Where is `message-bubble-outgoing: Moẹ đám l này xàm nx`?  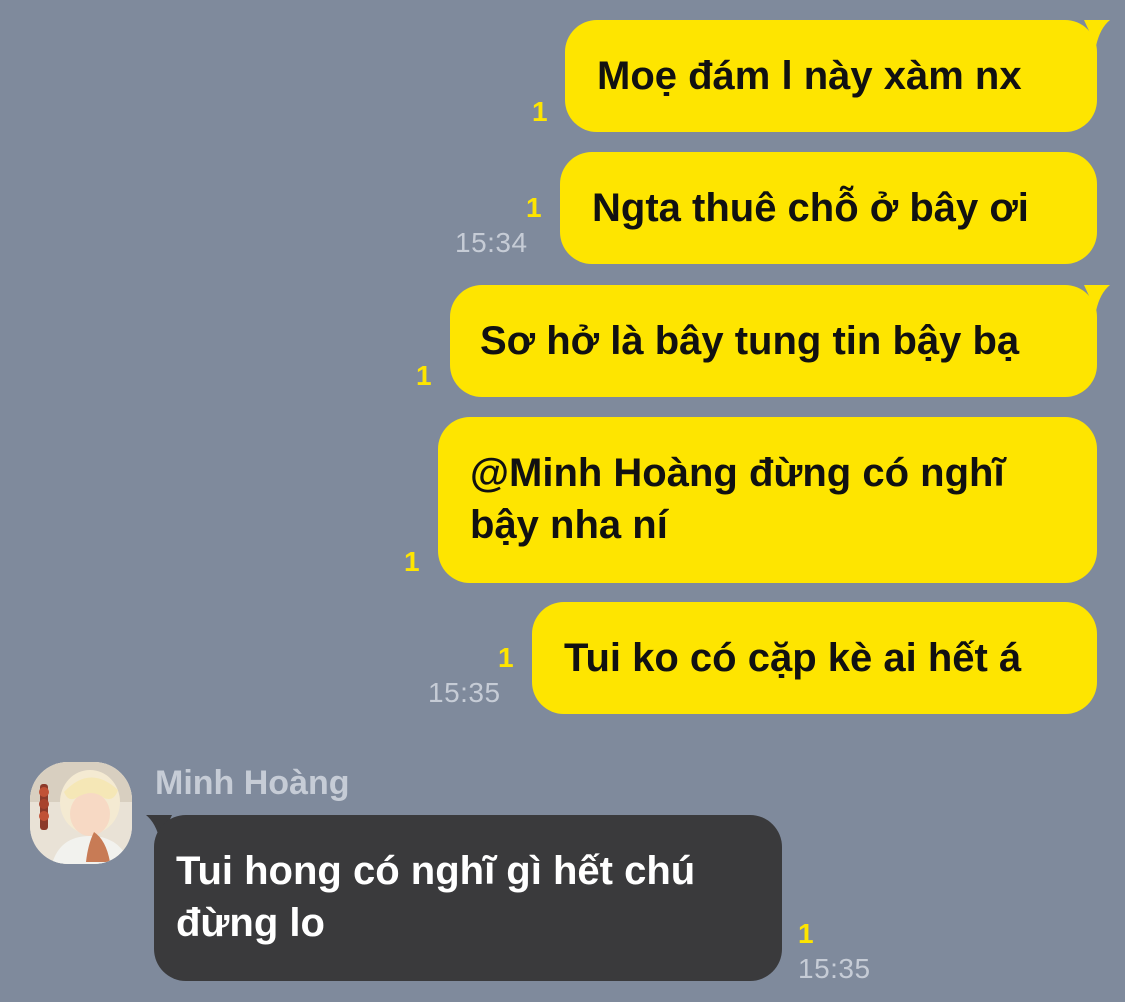
message-bubble-outgoing: Moẹ đám l này xàm nx is located at coordinates (831, 76).